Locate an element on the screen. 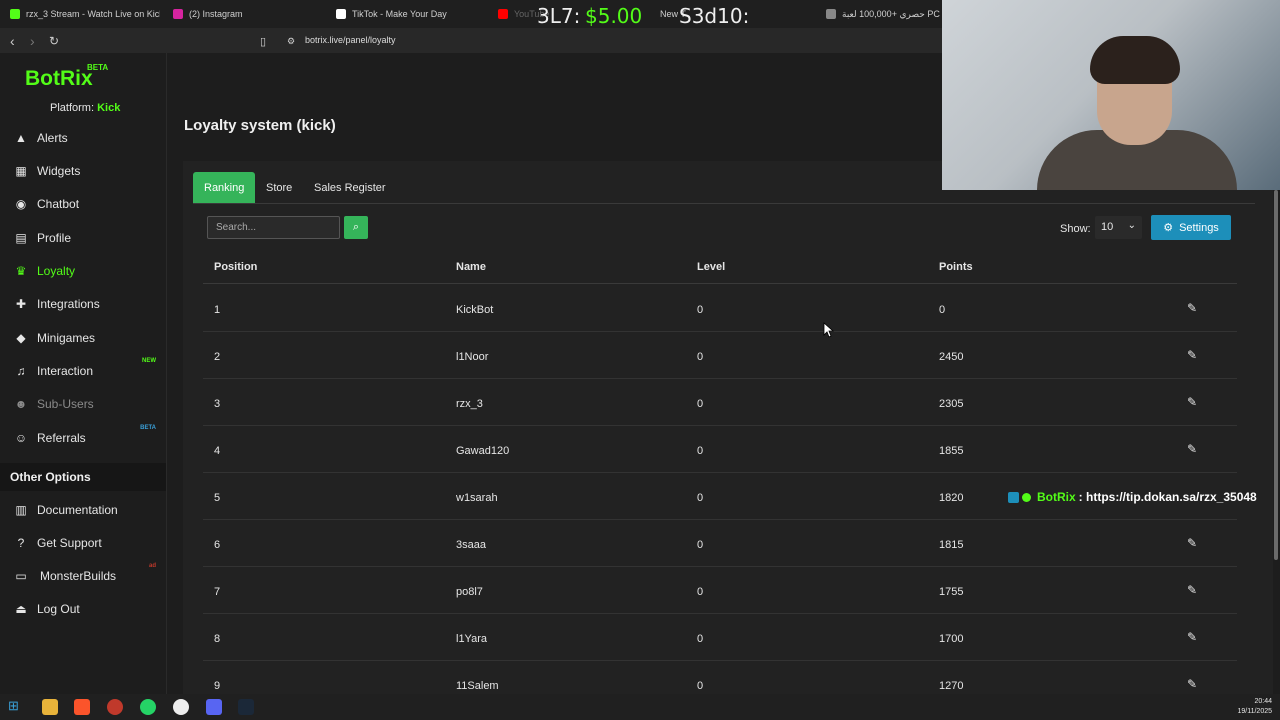  cell-position: 9 is located at coordinates (217, 686).